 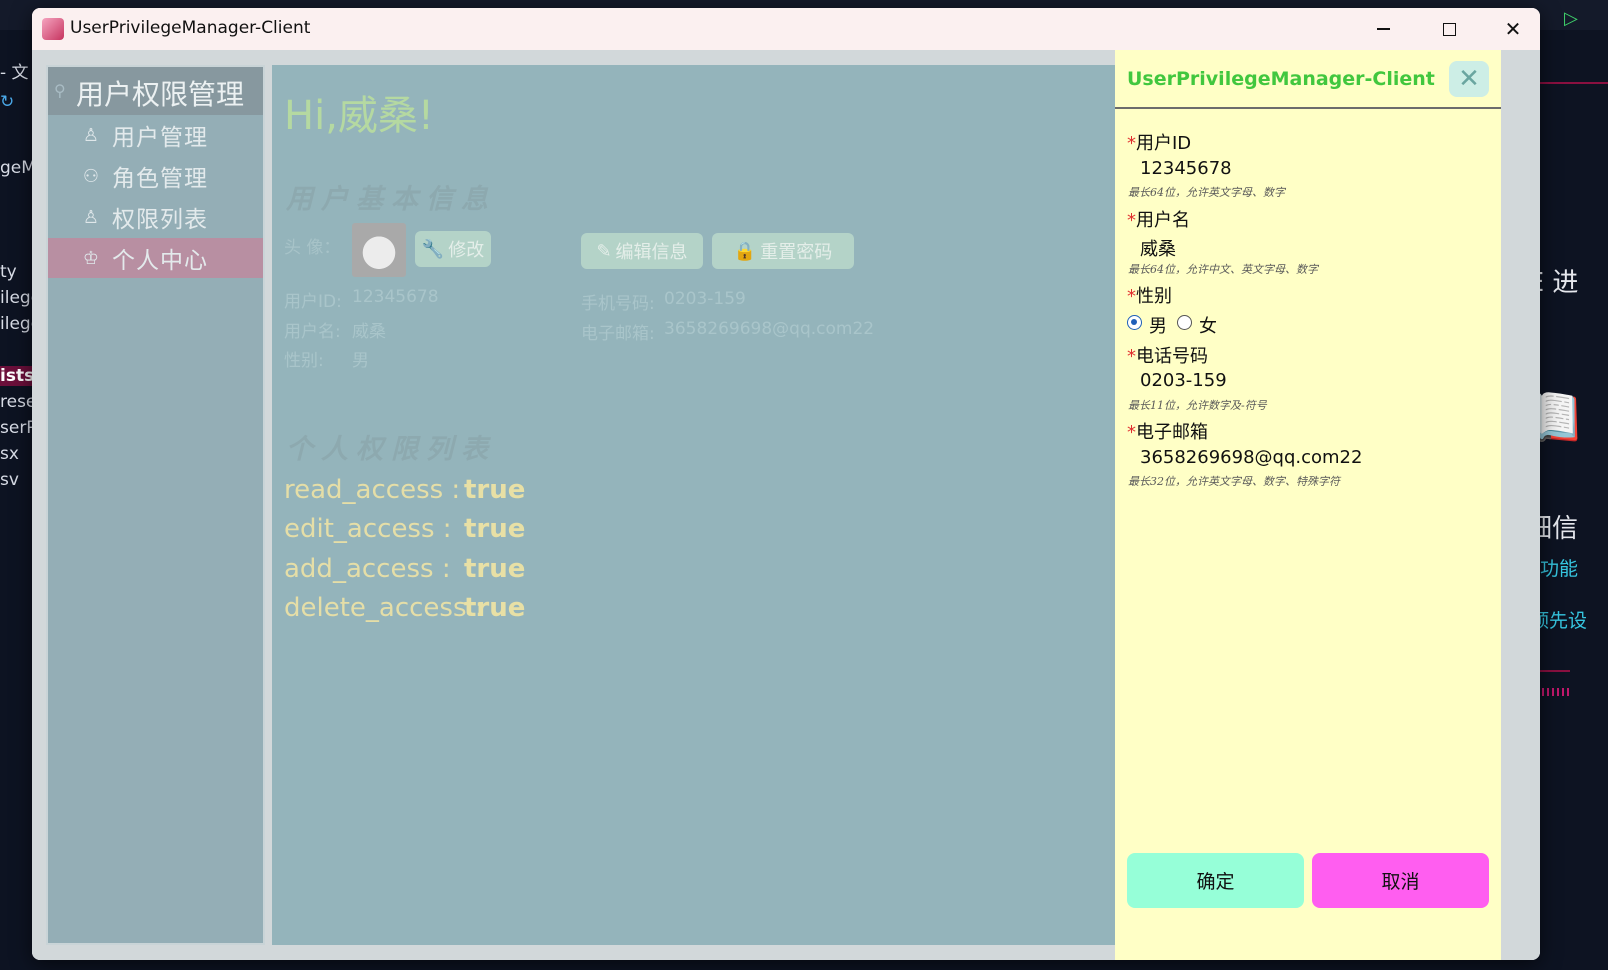 I want to click on gender-value: 男, so click(x=360, y=361).